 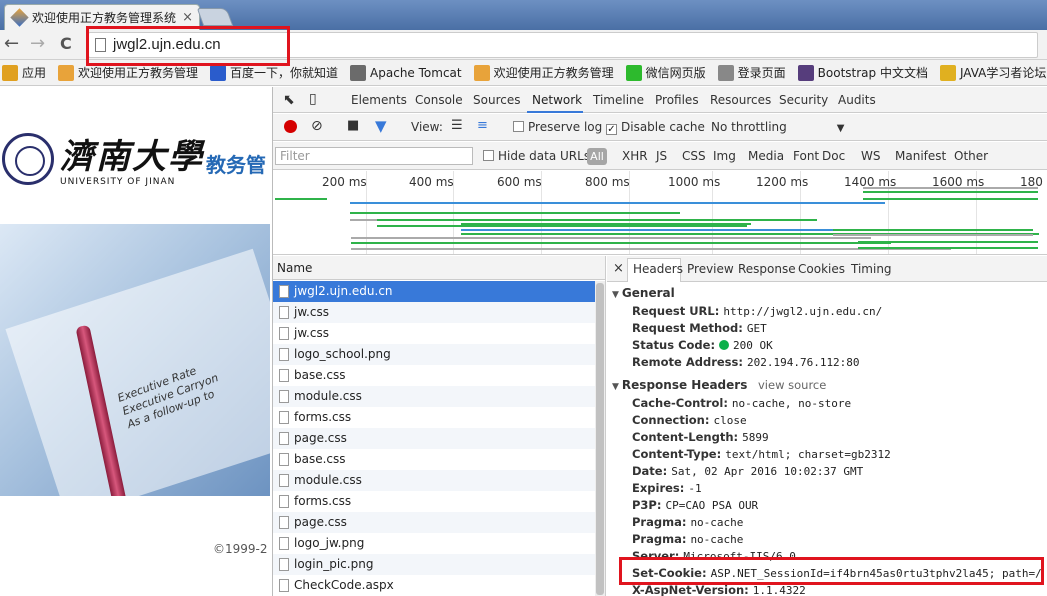 I want to click on bookmark-item: Bootstrap 中文文档, so click(x=862, y=72).